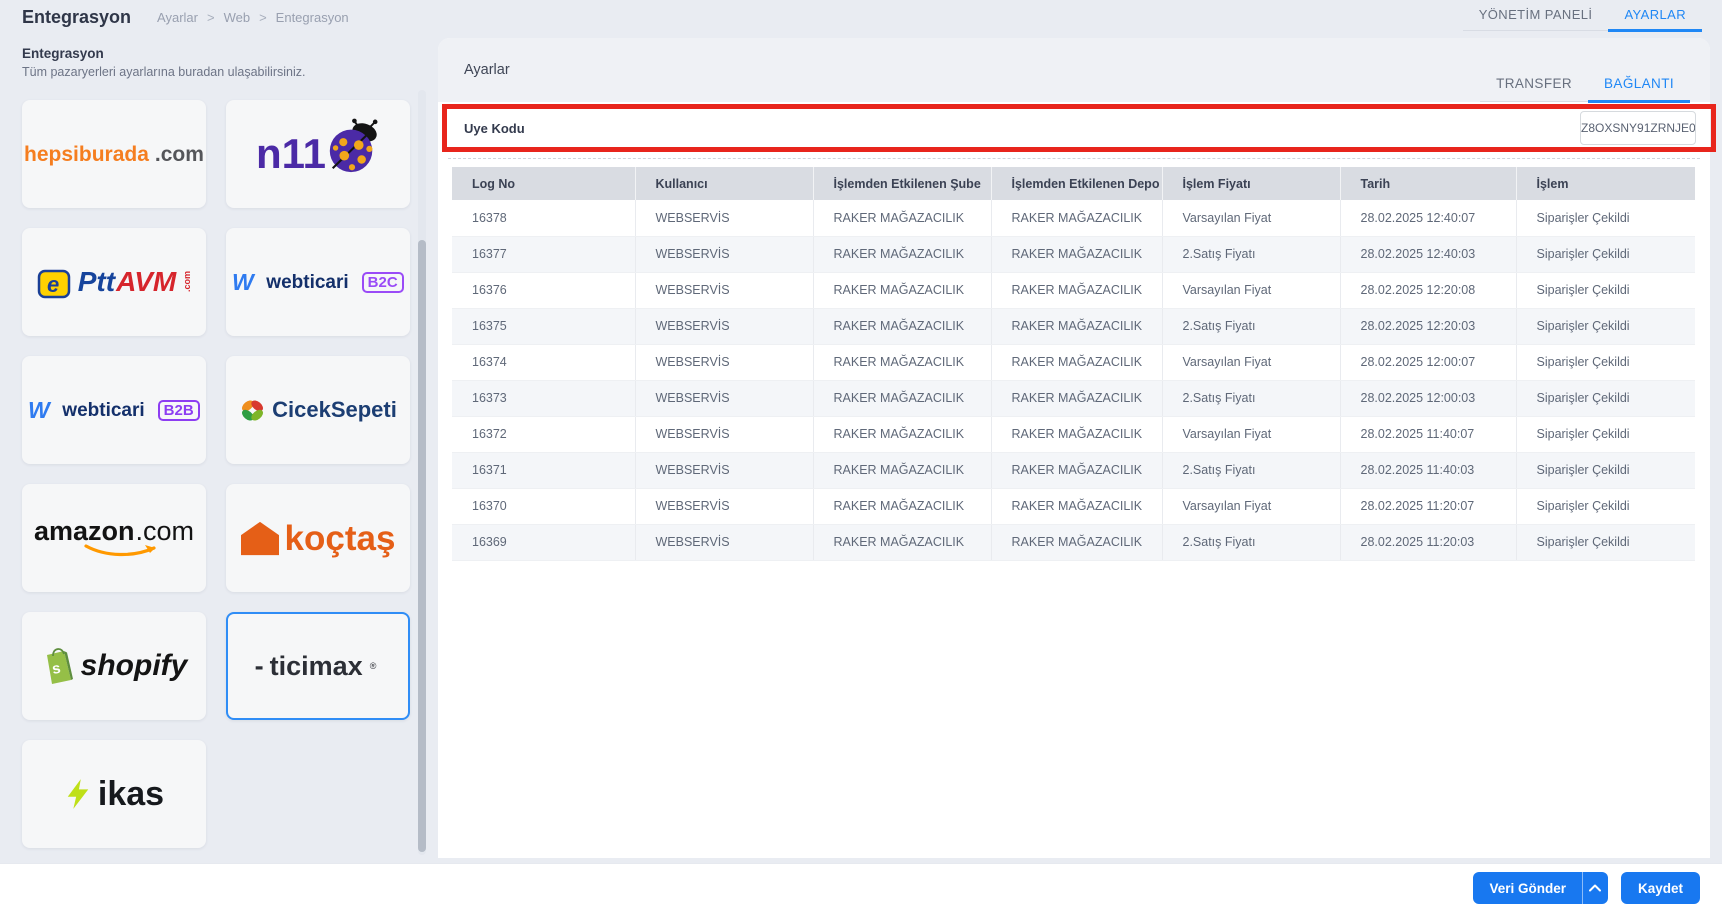 This screenshot has width=1722, height=912. I want to click on tab-ayarlar: AYARLAR, so click(1655, 16).